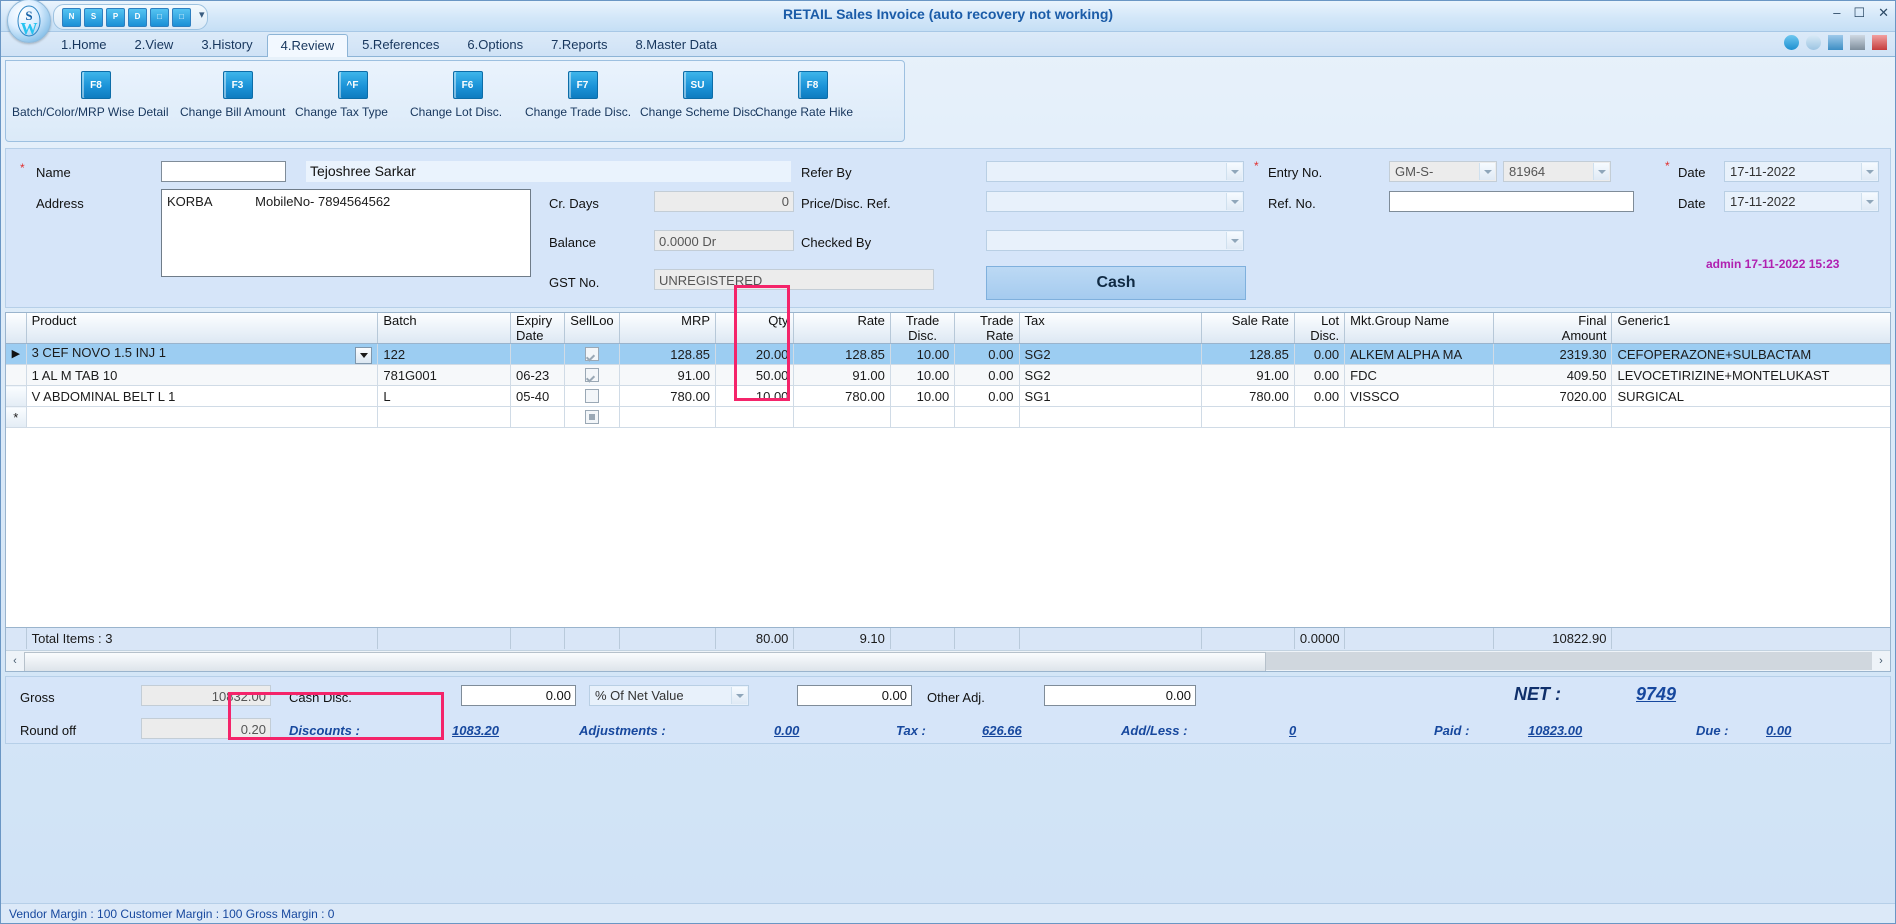 The width and height of the screenshot is (1896, 924). What do you see at coordinates (755, 354) in the screenshot?
I see `cell-qty: 20.00` at bounding box center [755, 354].